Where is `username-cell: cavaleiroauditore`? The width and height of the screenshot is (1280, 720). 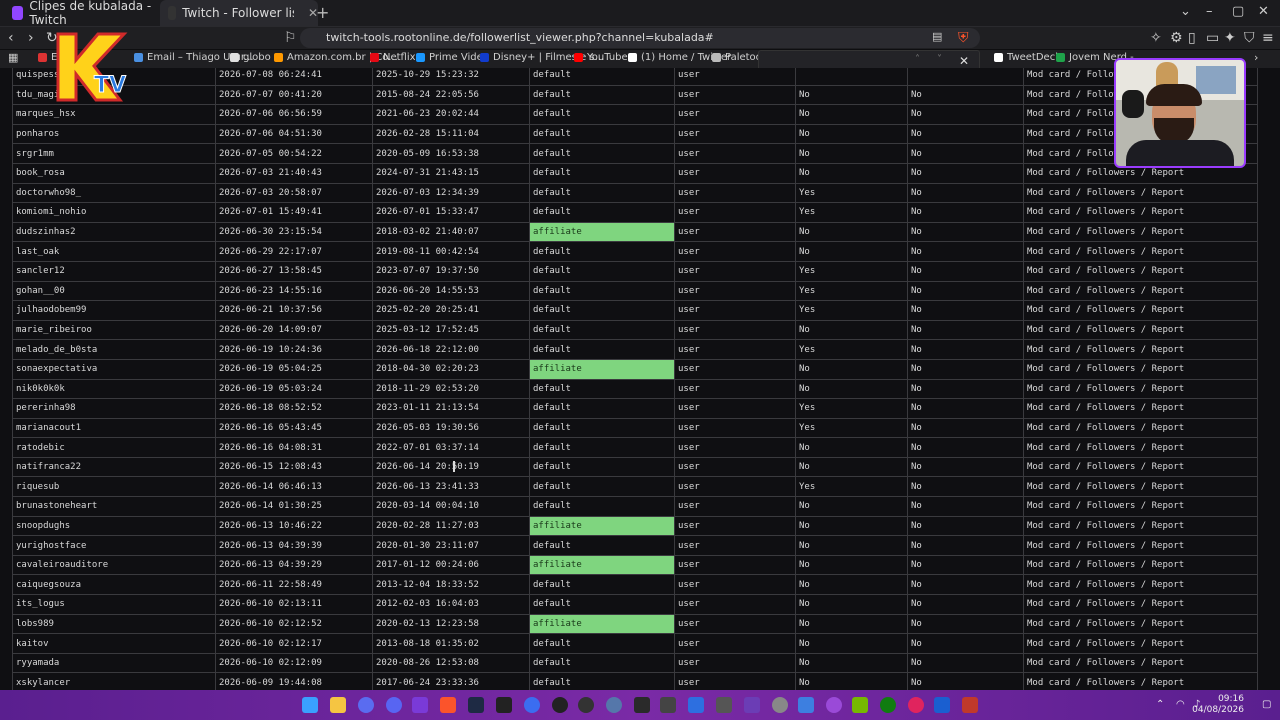 username-cell: cavaleiroauditore is located at coordinates (114, 565).